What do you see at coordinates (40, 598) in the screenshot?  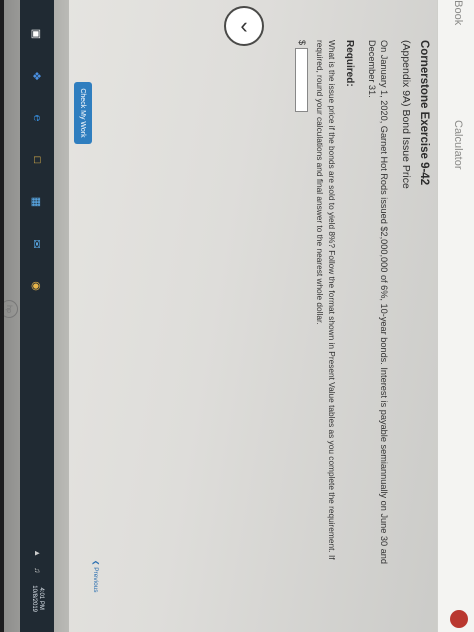 I see `clock-time: 4:01 PM` at bounding box center [40, 598].